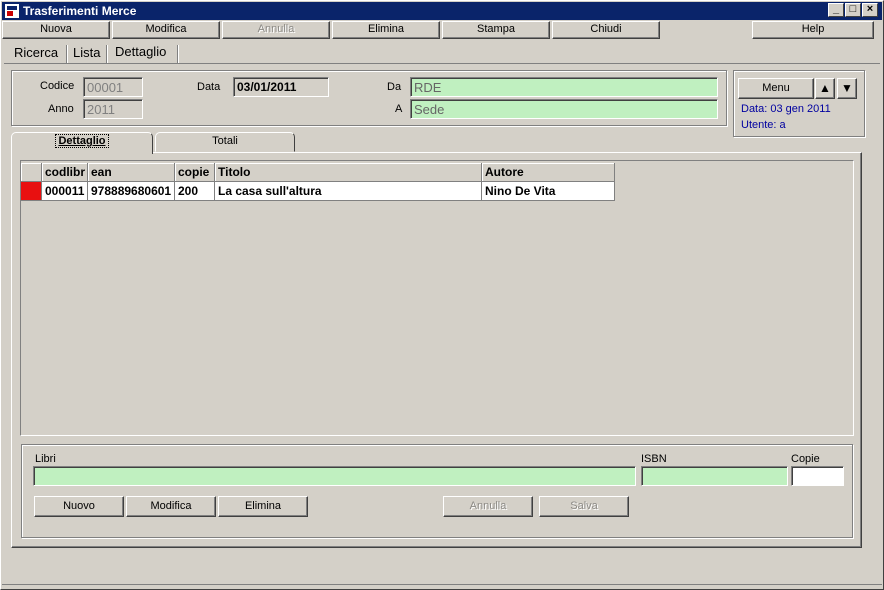 This screenshot has height=590, width=884. I want to click on salva-label: Salva, so click(584, 506).